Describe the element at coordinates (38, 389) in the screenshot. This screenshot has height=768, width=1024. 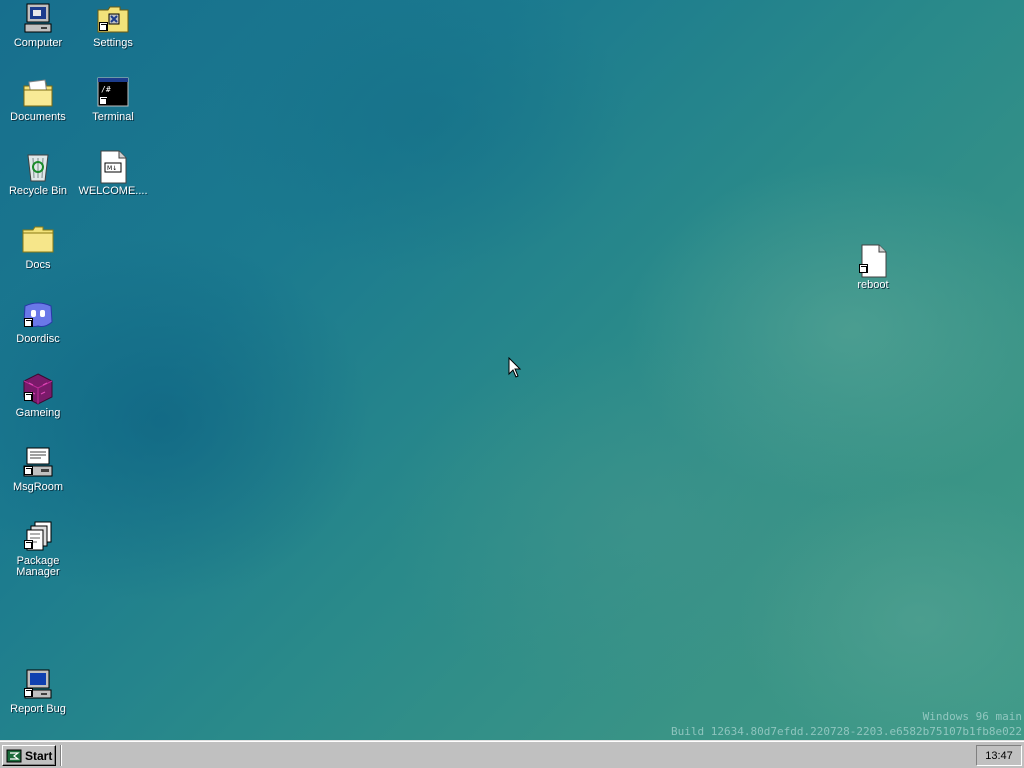
I see `cube-icon` at that location.